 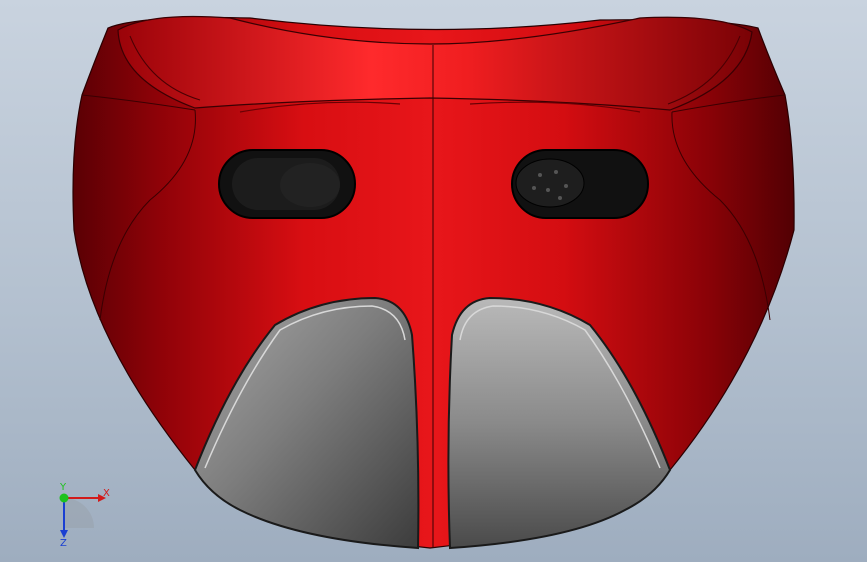 What do you see at coordinates (84, 515) in the screenshot?
I see `coordinate-triad: X Y Z` at bounding box center [84, 515].